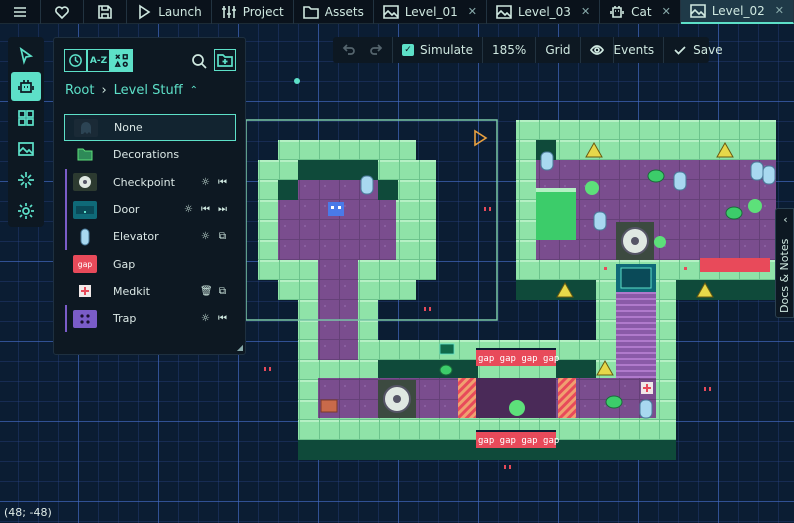  I want to click on undo-icon, so click(348, 49).